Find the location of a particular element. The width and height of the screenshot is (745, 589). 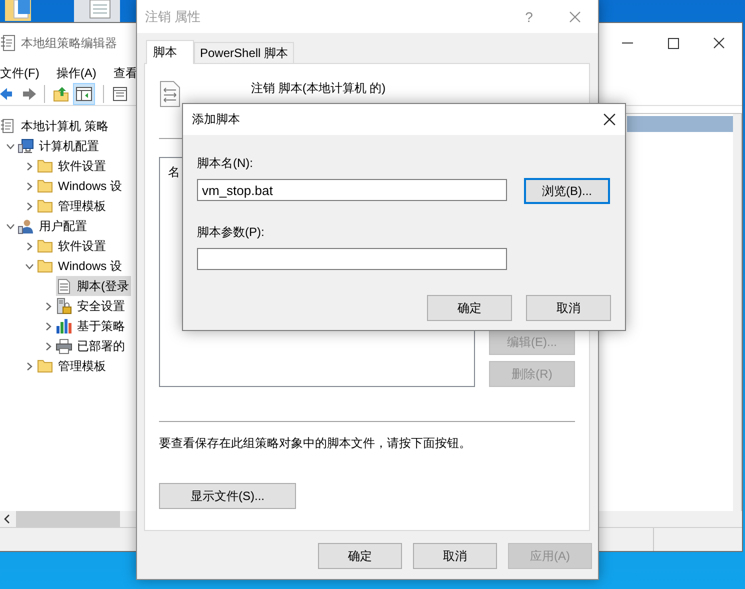

hint-text: 要查看保存在此组策略对象中的脚本文件，请按下面按钮。 is located at coordinates (315, 443).